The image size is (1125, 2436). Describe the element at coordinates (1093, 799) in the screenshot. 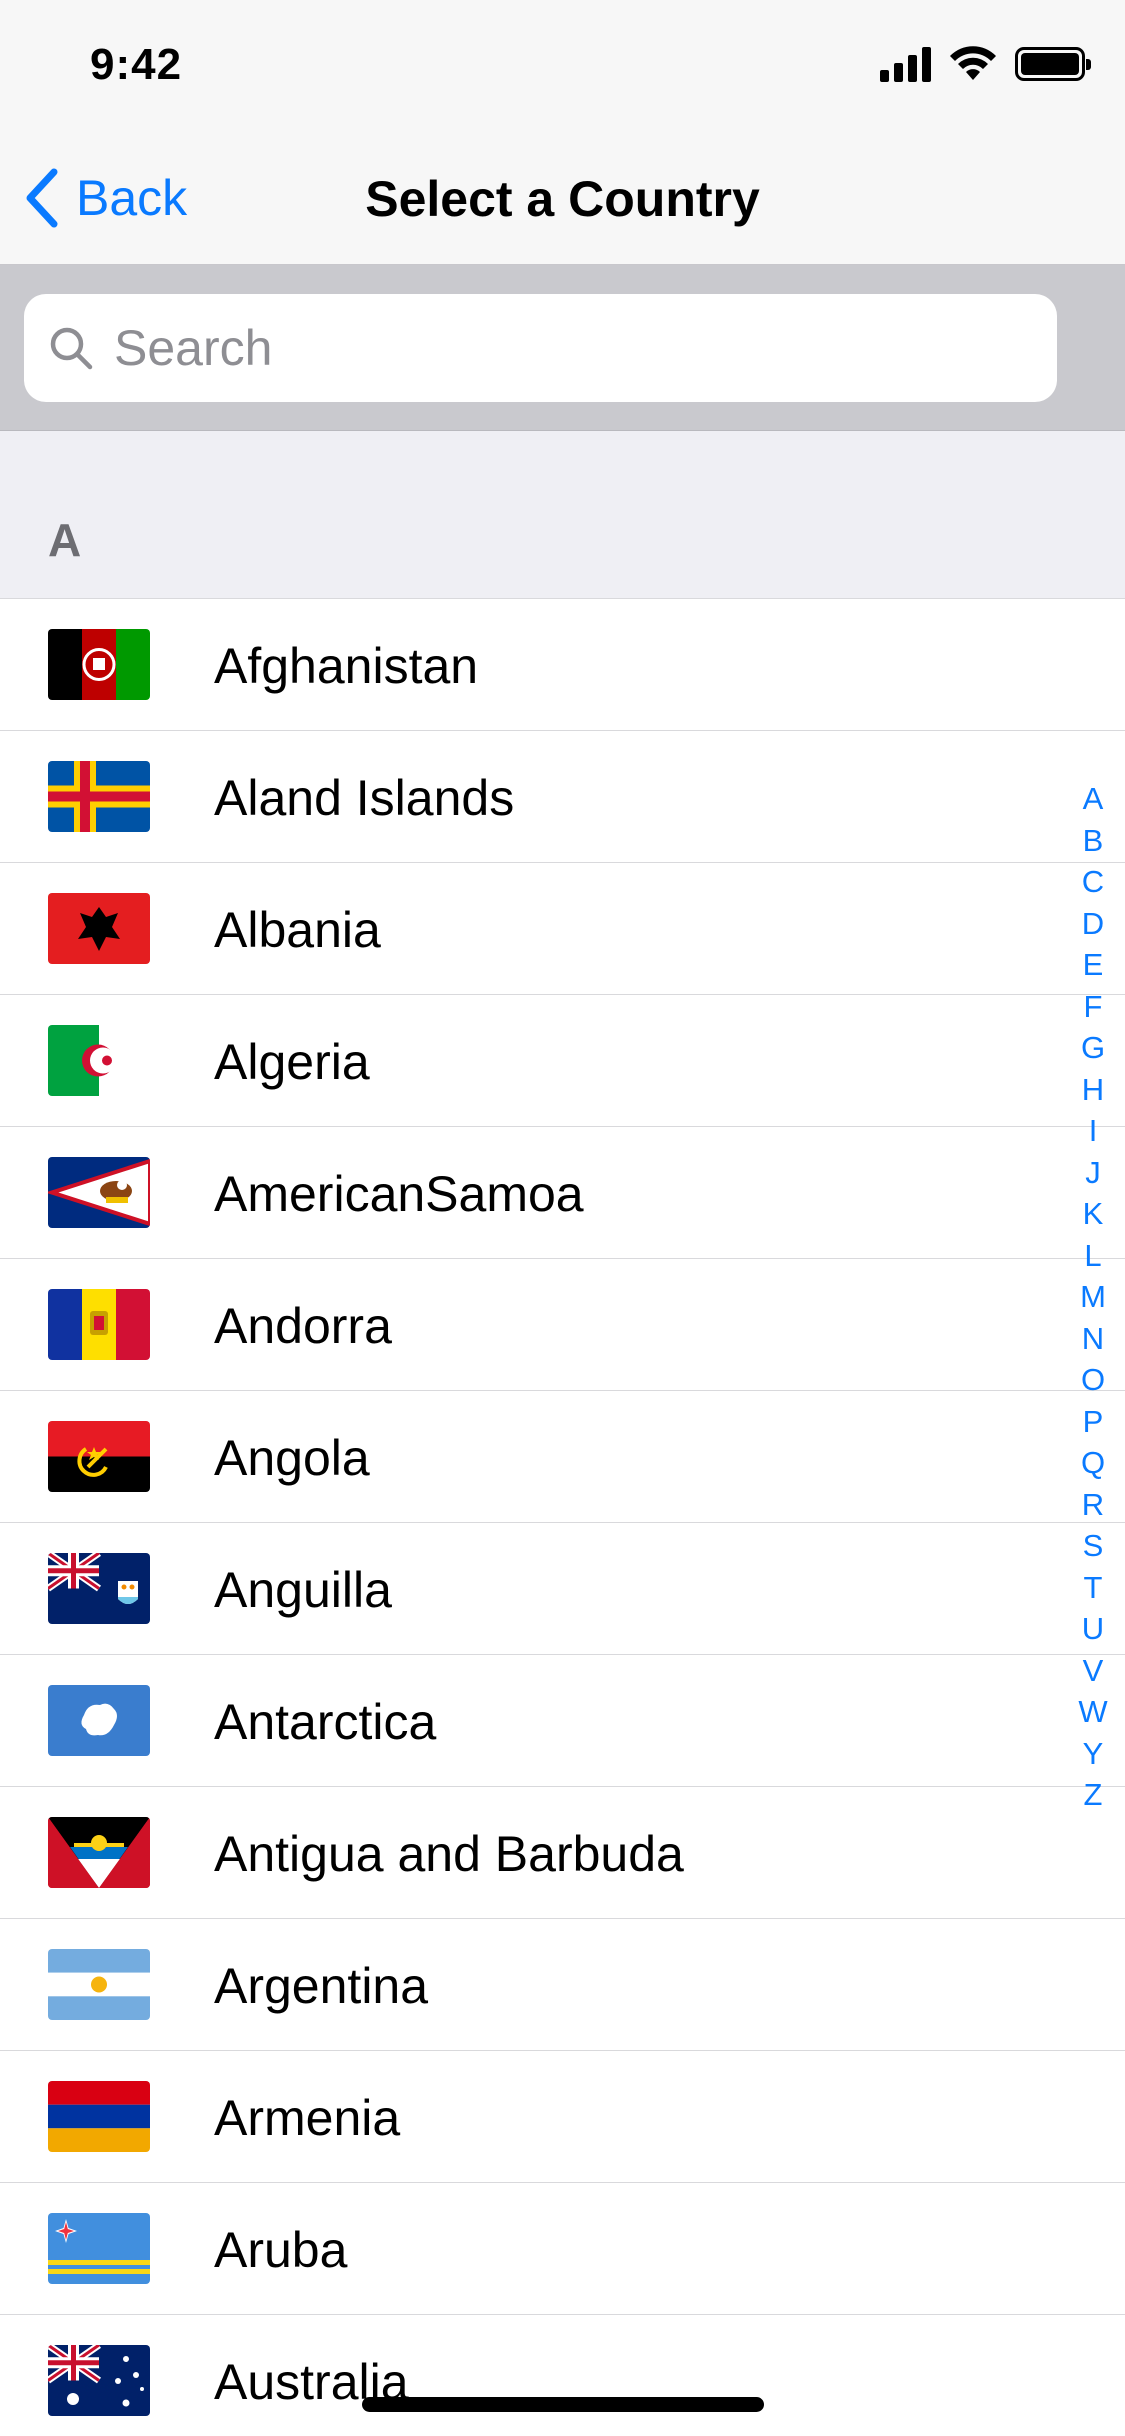

I see `index-letter-a: A` at that location.